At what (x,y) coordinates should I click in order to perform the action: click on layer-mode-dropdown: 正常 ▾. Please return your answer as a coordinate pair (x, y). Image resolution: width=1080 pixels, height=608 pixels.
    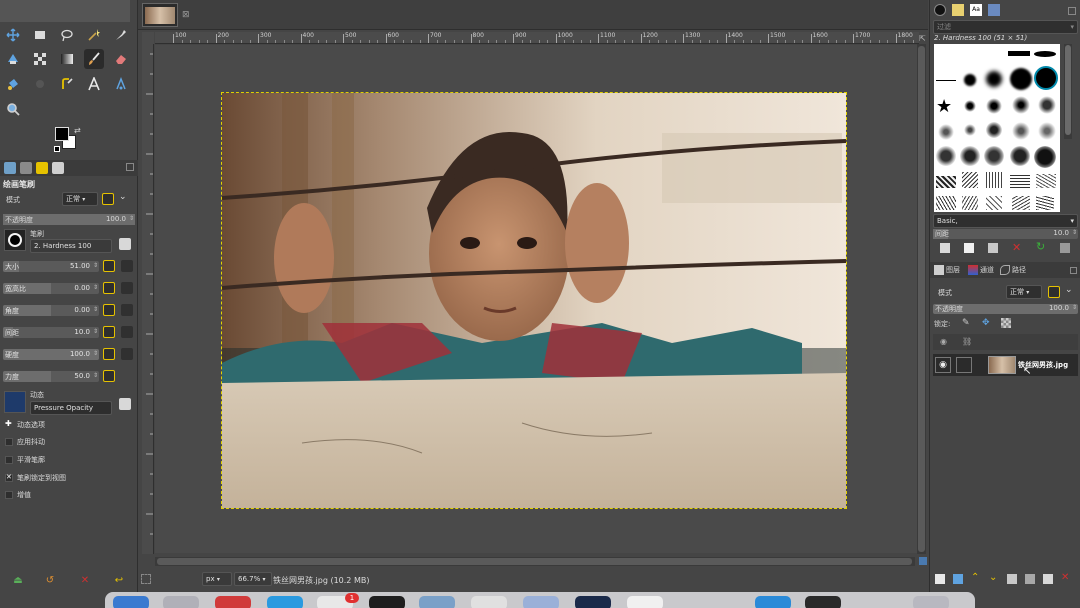
    Looking at the image, I should click on (1024, 292).